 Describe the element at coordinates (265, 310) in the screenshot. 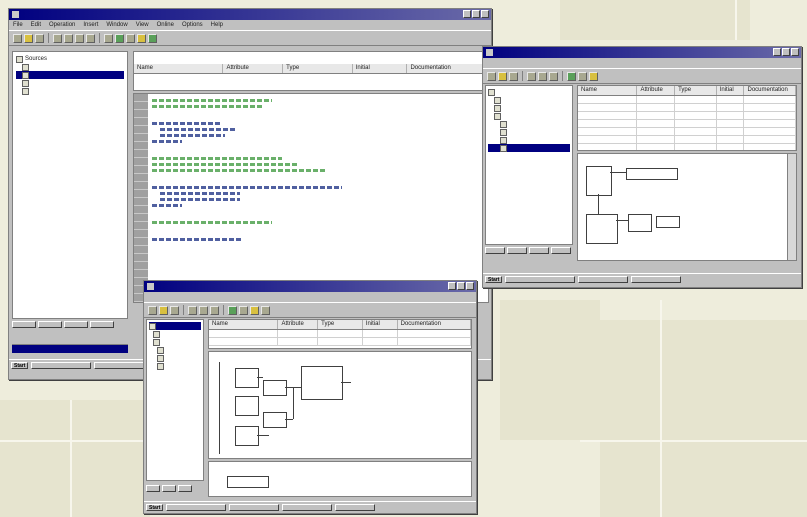

I see `compile-icon` at that location.